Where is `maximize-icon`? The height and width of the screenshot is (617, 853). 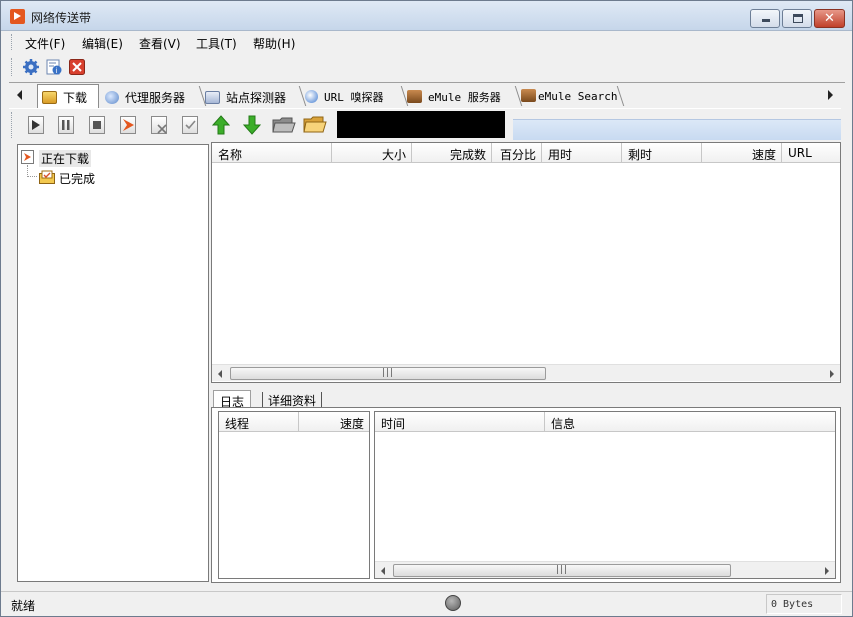
maximize-icon is located at coordinates (798, 18).